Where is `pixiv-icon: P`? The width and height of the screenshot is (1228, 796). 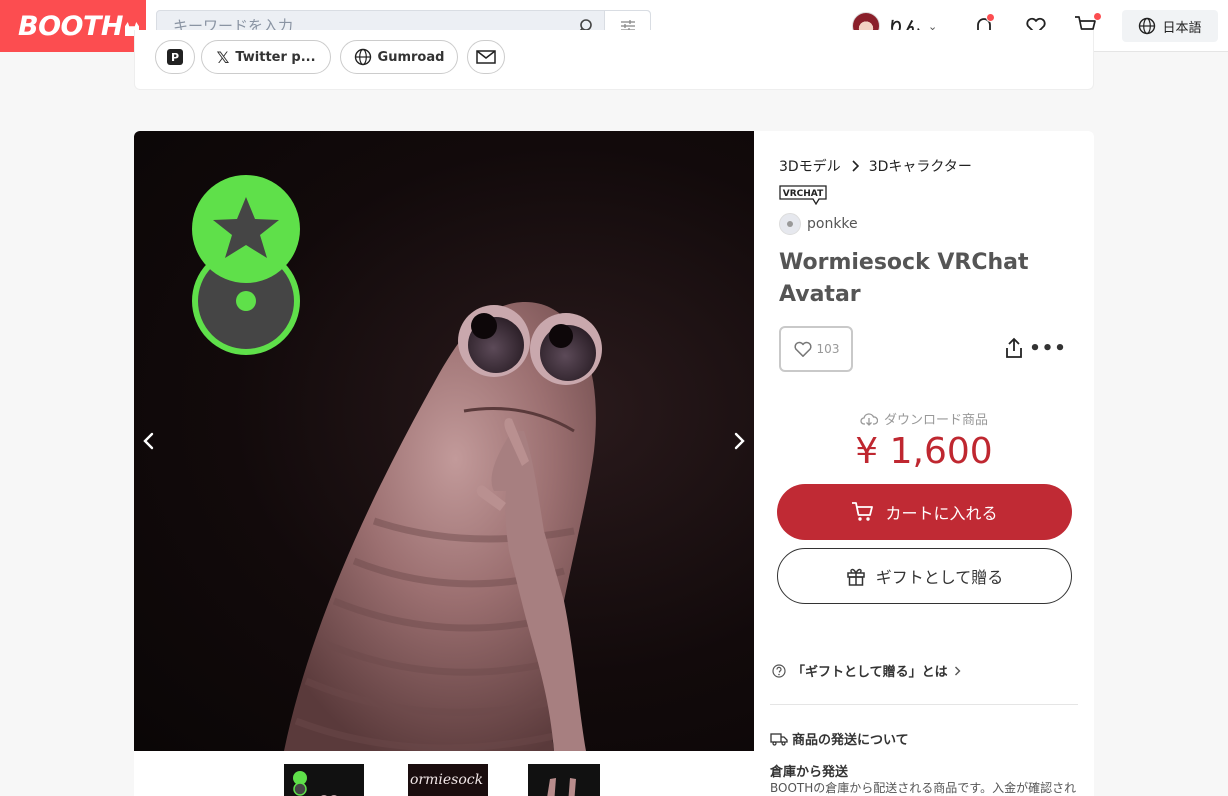
pixiv-icon: P is located at coordinates (175, 57).